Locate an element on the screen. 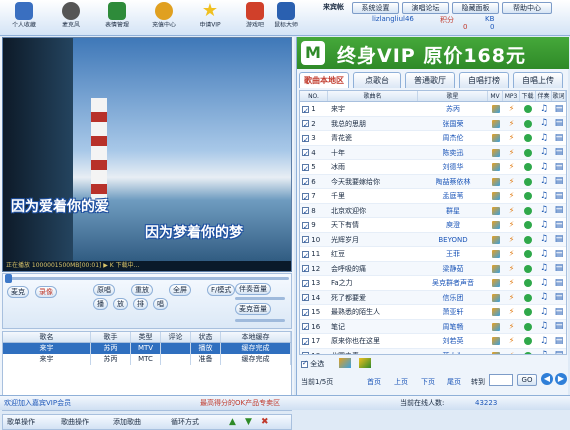  song-row: 11 红豆王菲 ⚡ ♫ ▤ is located at coordinates (433, 254).